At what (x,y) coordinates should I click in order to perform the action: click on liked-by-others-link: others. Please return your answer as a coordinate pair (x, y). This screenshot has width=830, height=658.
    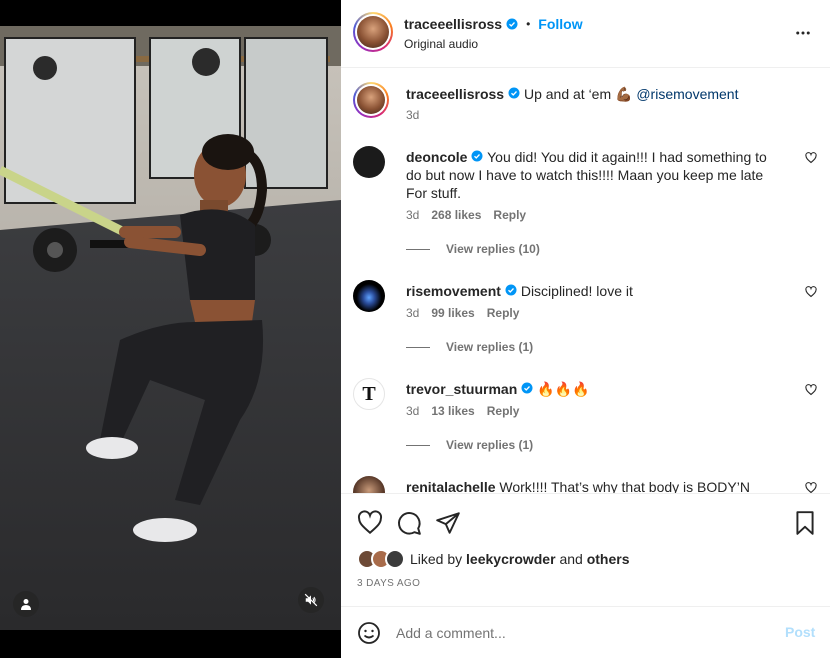
    Looking at the image, I should click on (608, 559).